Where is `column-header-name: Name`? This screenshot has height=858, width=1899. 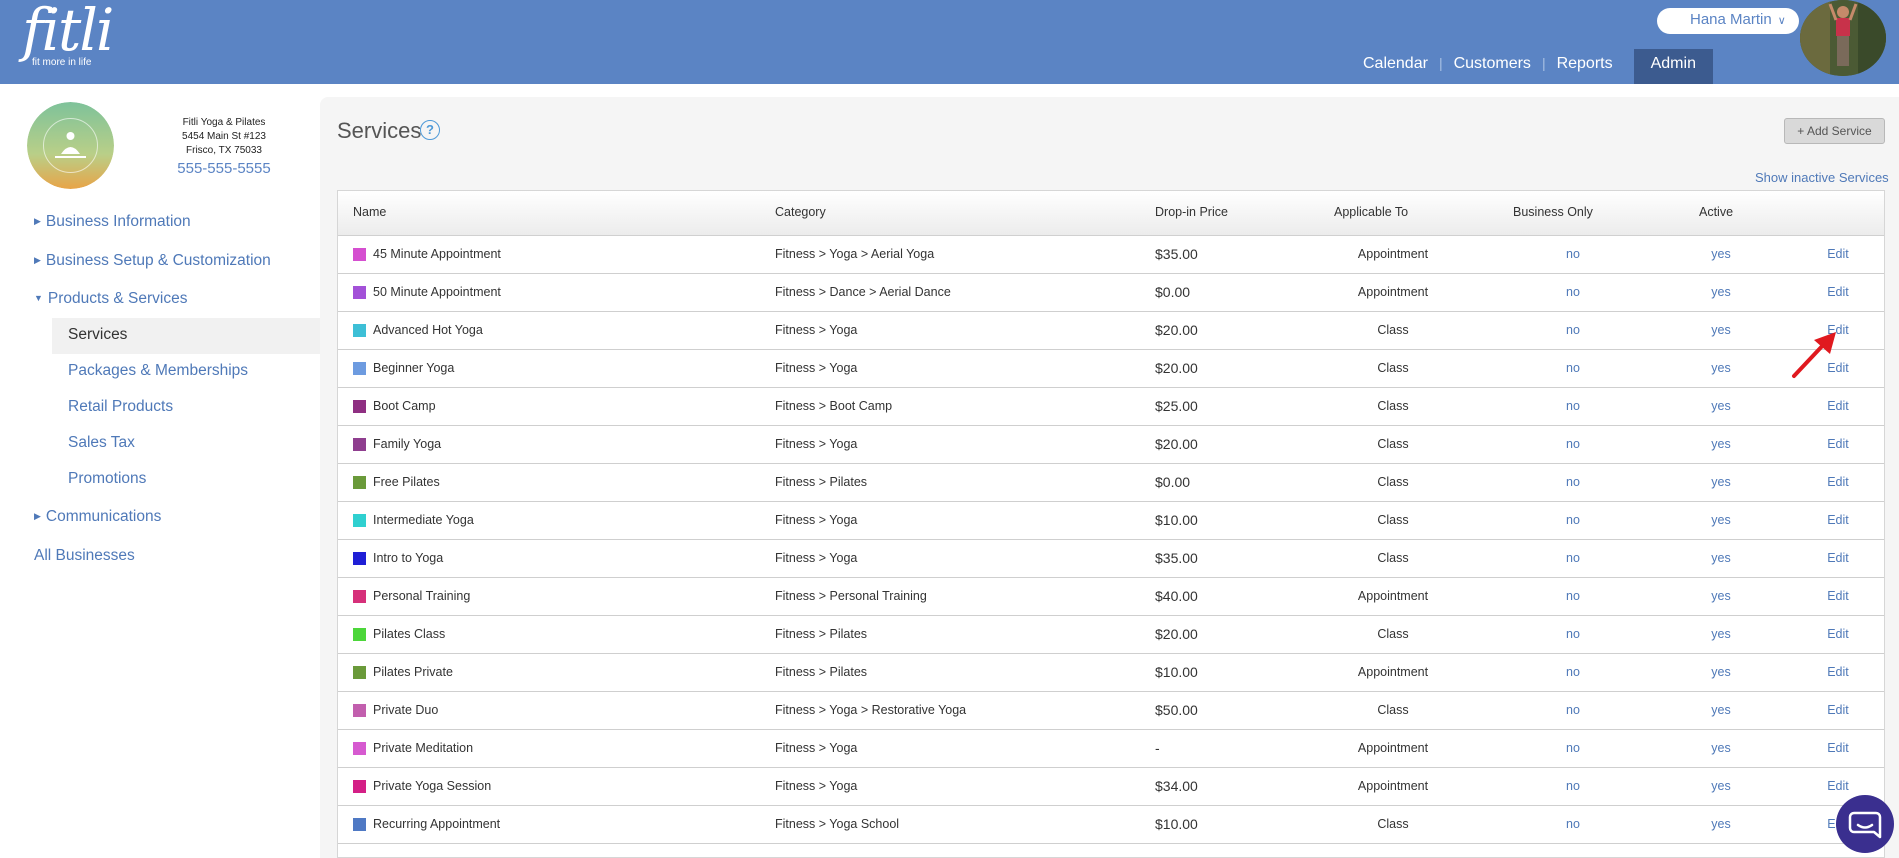
column-header-name: Name is located at coordinates (369, 212).